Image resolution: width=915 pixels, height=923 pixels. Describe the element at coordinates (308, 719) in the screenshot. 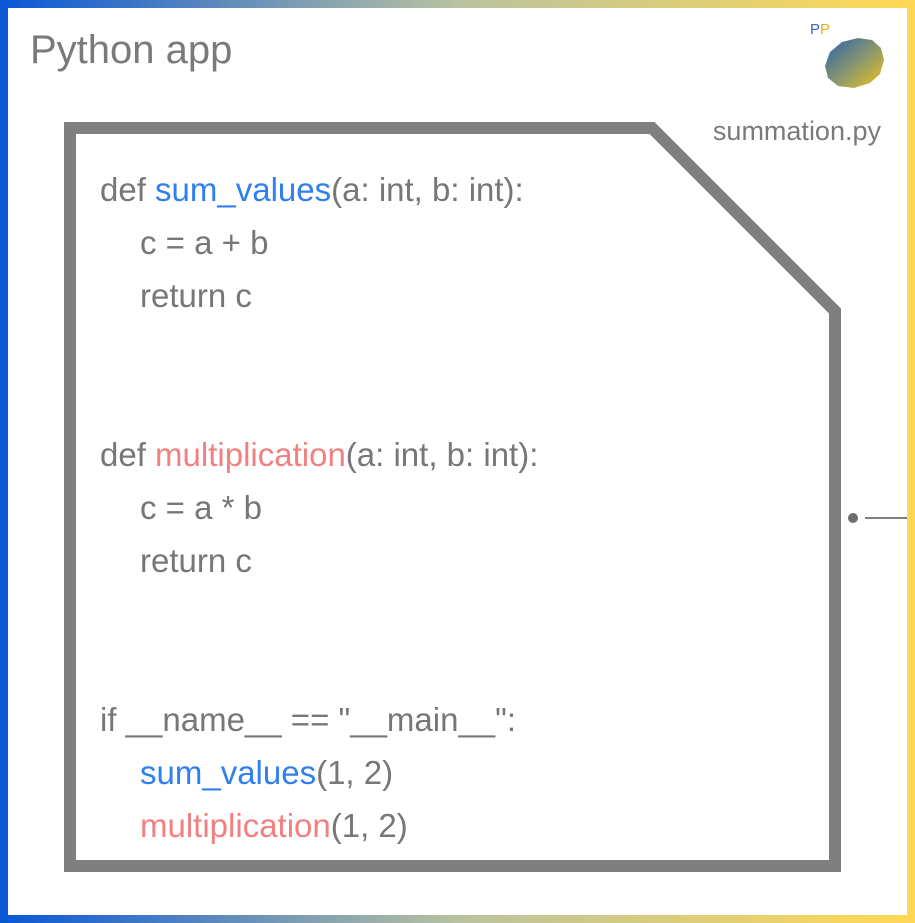

I see `code-line-main-guard: if __name__ == "__main__":` at that location.